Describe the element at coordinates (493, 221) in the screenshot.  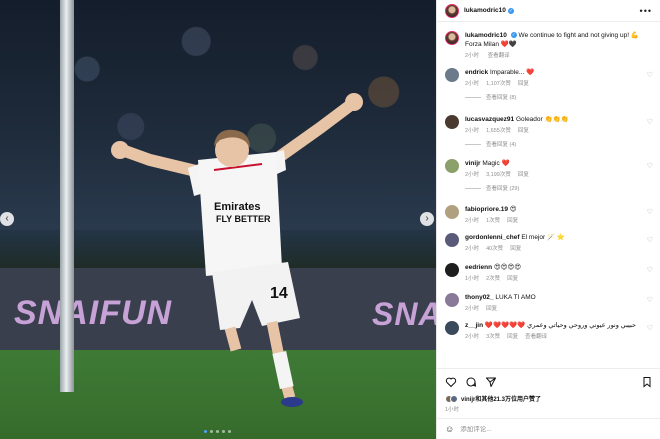
I see `comment-likes: 1次赞` at that location.